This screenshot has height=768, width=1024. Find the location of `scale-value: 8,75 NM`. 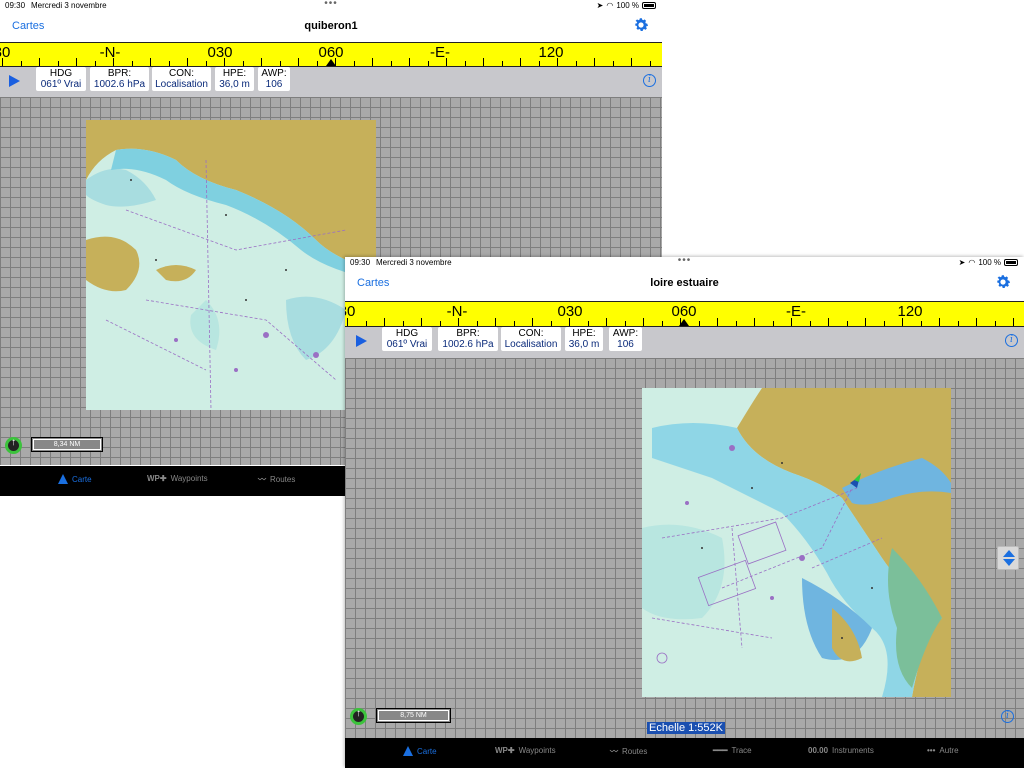

scale-value: 8,75 NM is located at coordinates (413, 715).